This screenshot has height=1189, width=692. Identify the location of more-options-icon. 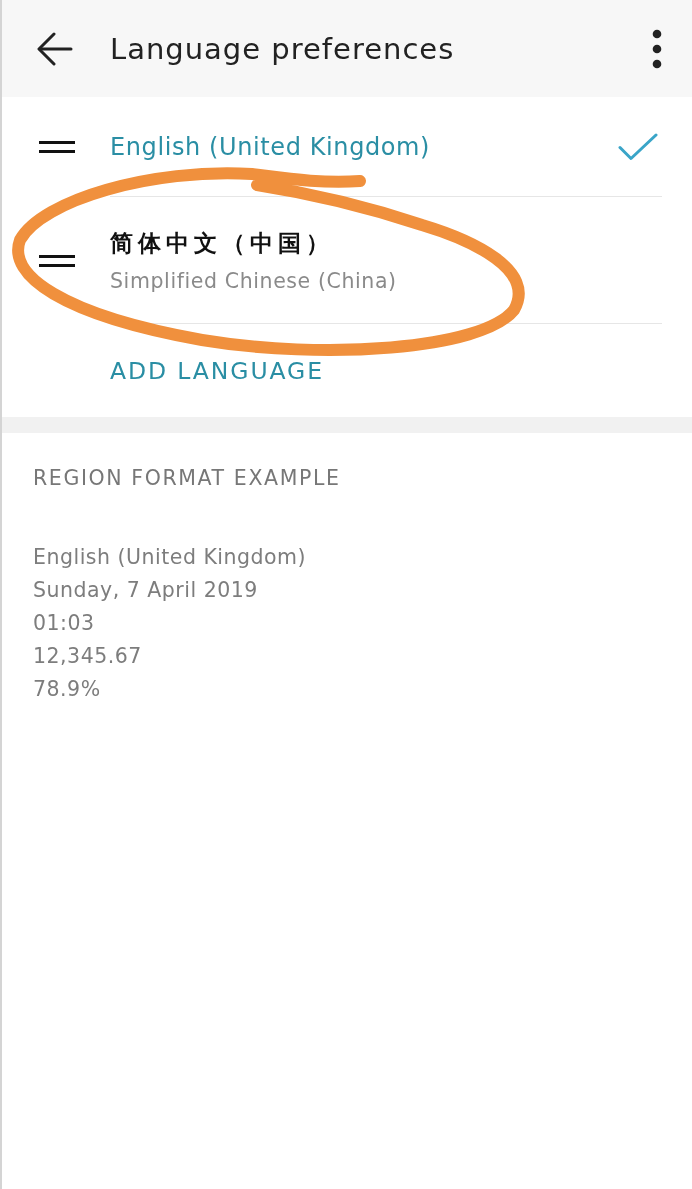
(657, 48).